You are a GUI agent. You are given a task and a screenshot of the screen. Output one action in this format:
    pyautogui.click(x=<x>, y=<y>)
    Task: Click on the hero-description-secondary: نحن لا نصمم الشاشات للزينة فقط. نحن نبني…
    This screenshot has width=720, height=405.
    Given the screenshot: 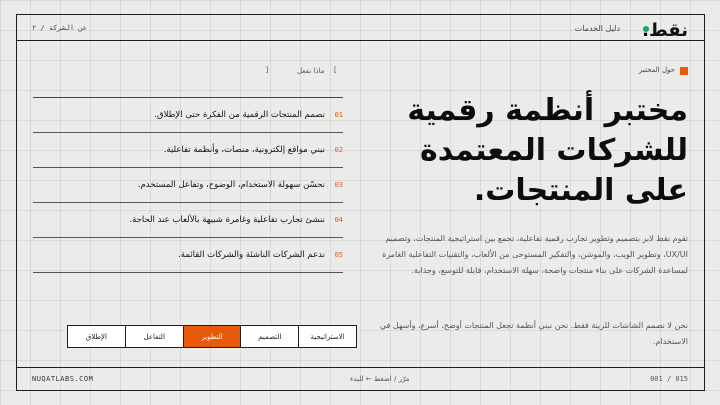 What is the action you would take?
    pyautogui.click(x=533, y=333)
    